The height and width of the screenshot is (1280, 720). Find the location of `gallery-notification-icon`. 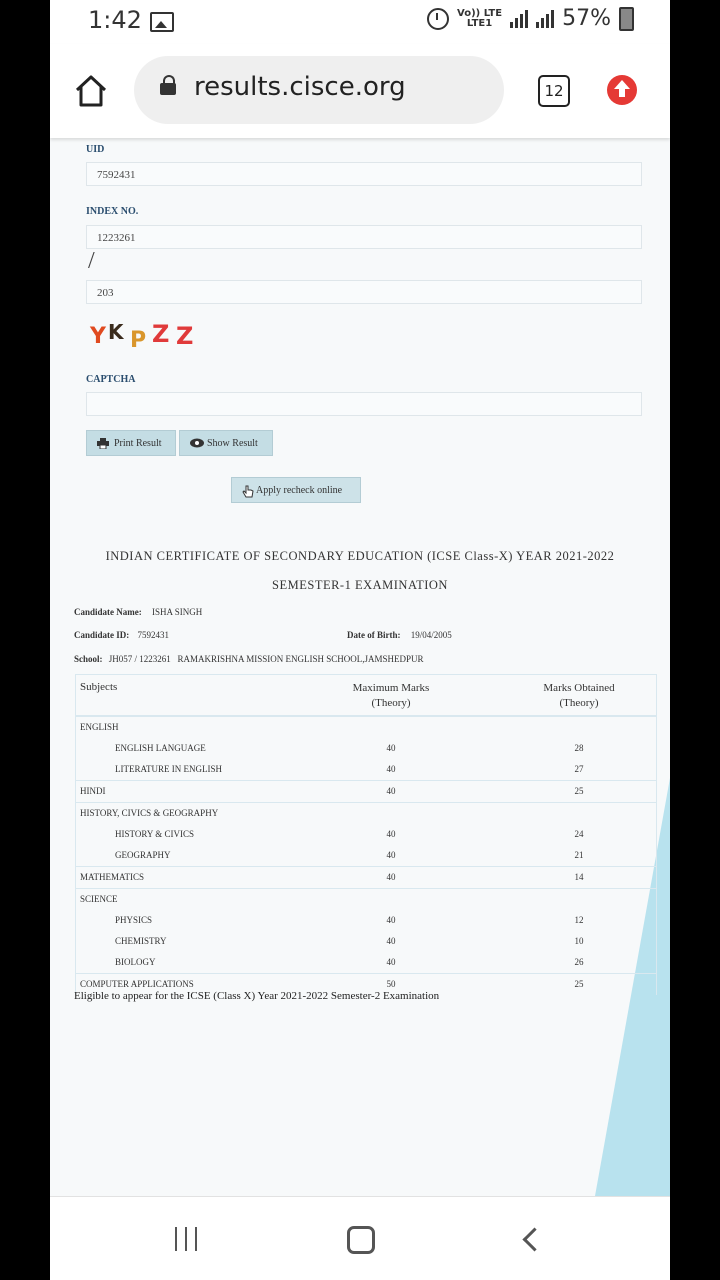

gallery-notification-icon is located at coordinates (162, 22).